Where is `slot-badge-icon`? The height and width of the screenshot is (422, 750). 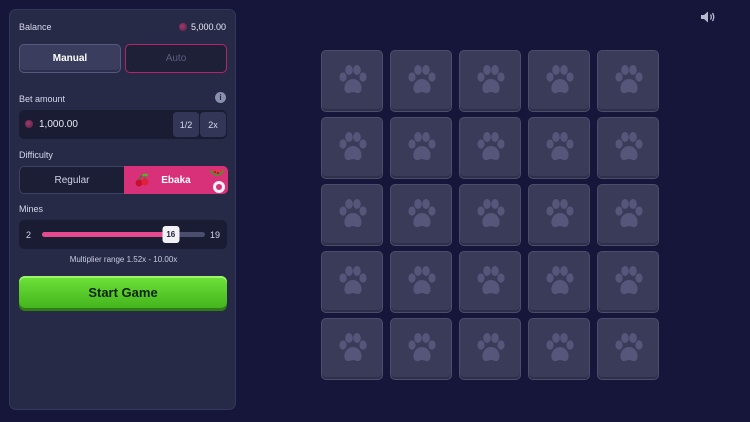 slot-badge-icon is located at coordinates (219, 187).